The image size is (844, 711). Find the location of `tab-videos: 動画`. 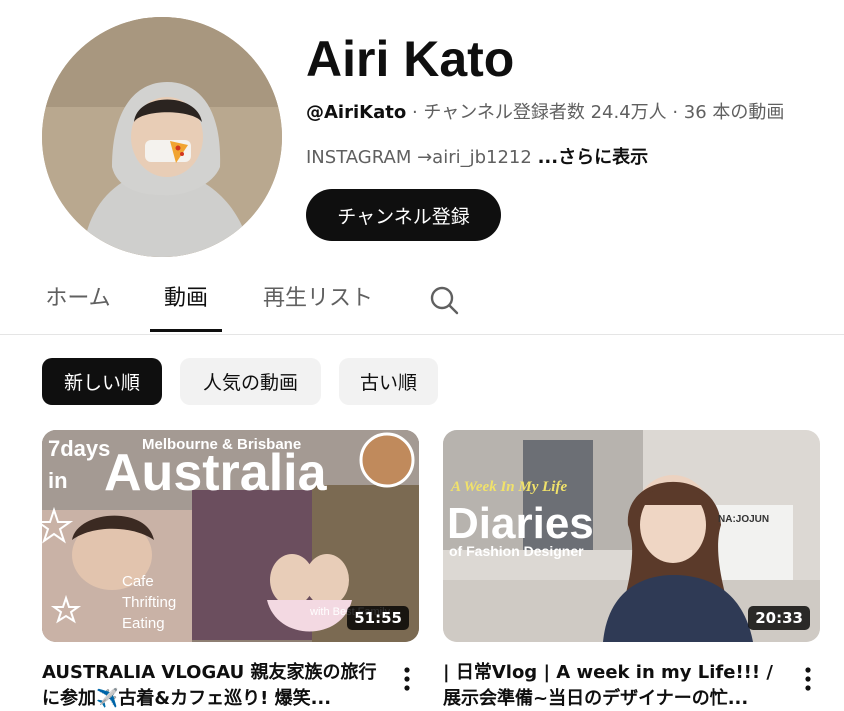

tab-videos: 動画 is located at coordinates (186, 301).